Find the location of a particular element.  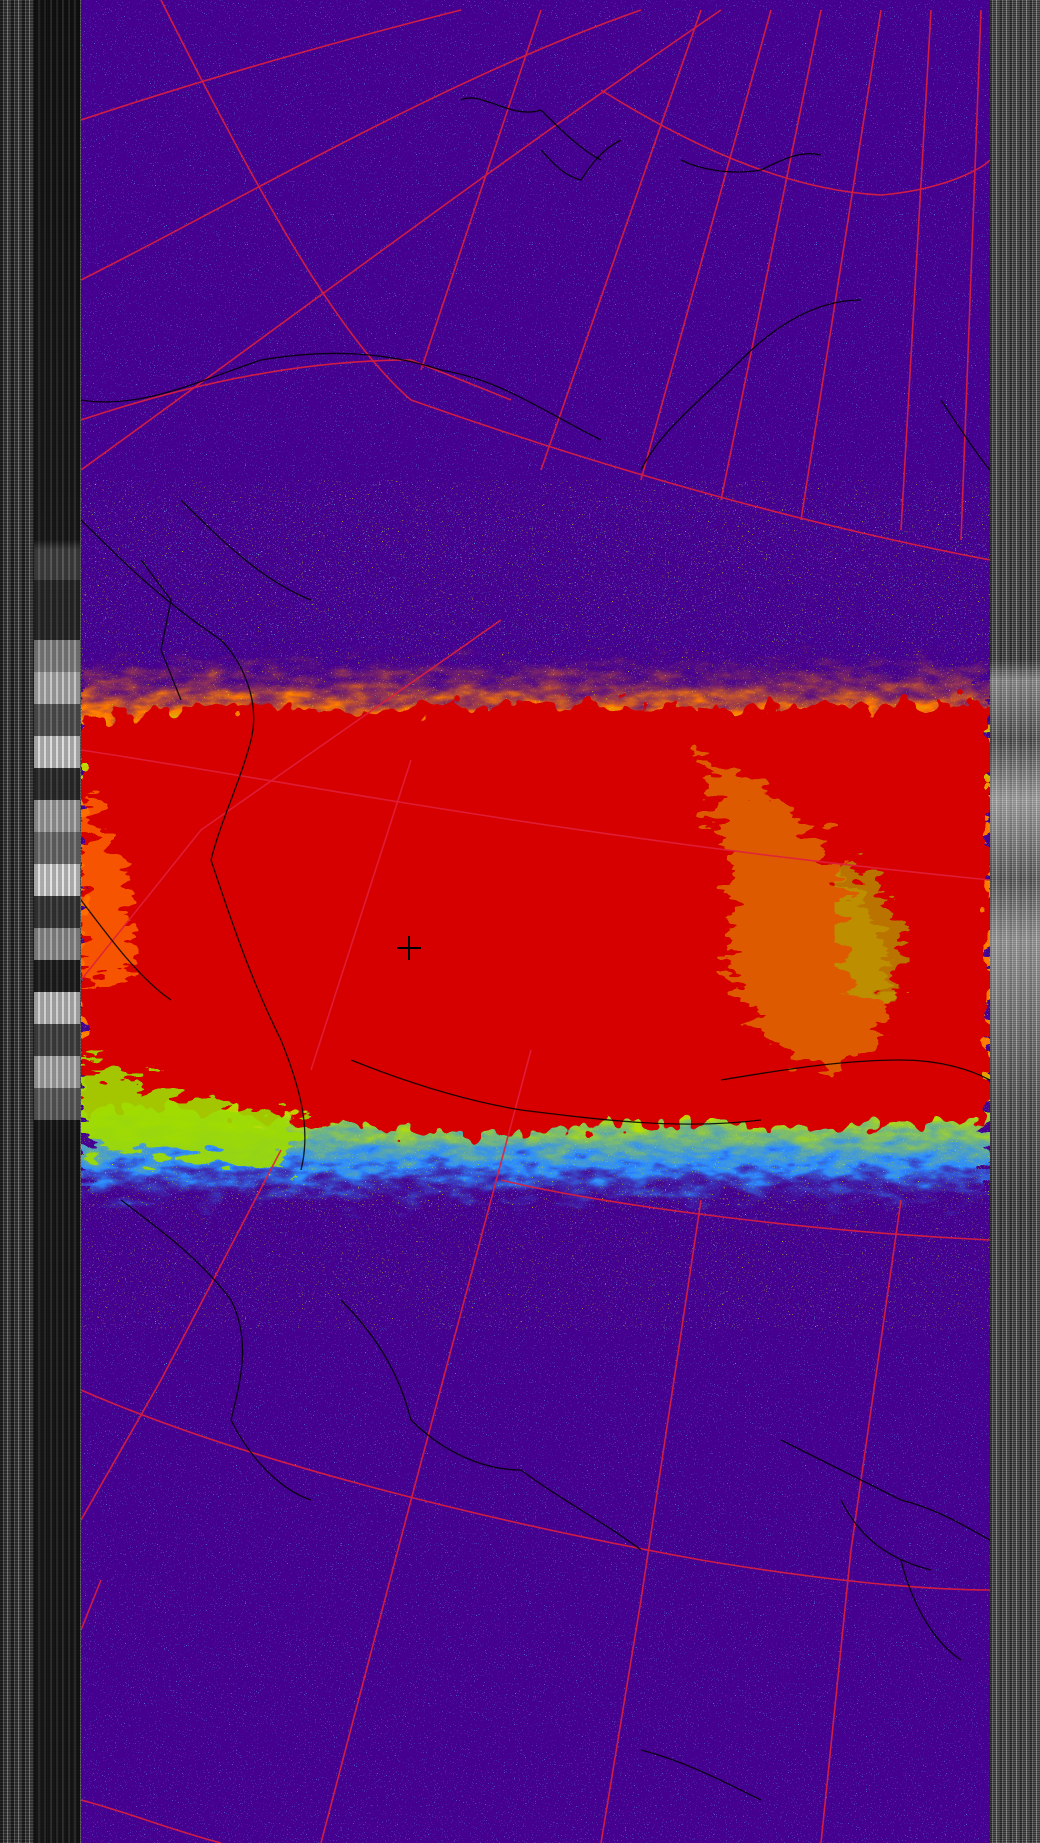

telemetry-calibration-strip is located at coordinates (57, 921).